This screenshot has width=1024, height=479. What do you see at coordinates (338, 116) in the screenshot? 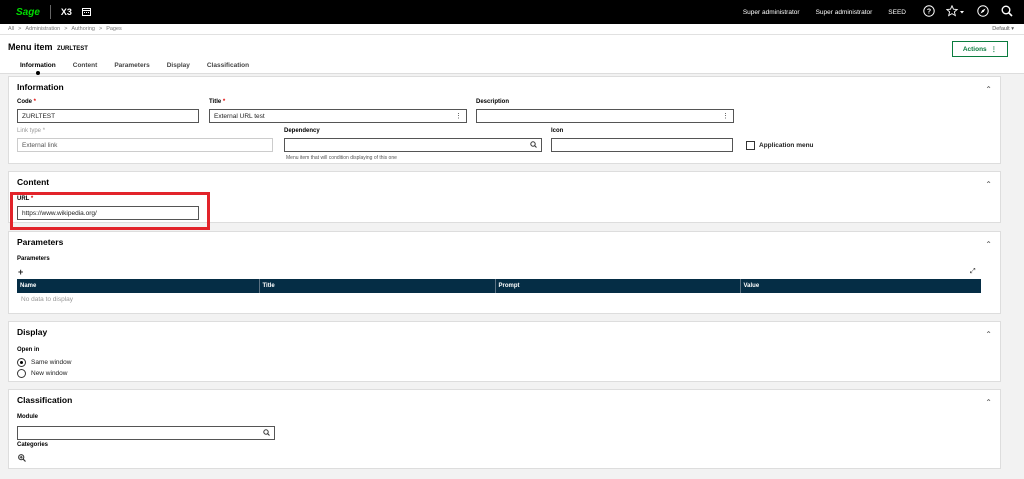
I see `title-field: External URL test ⋮` at bounding box center [338, 116].